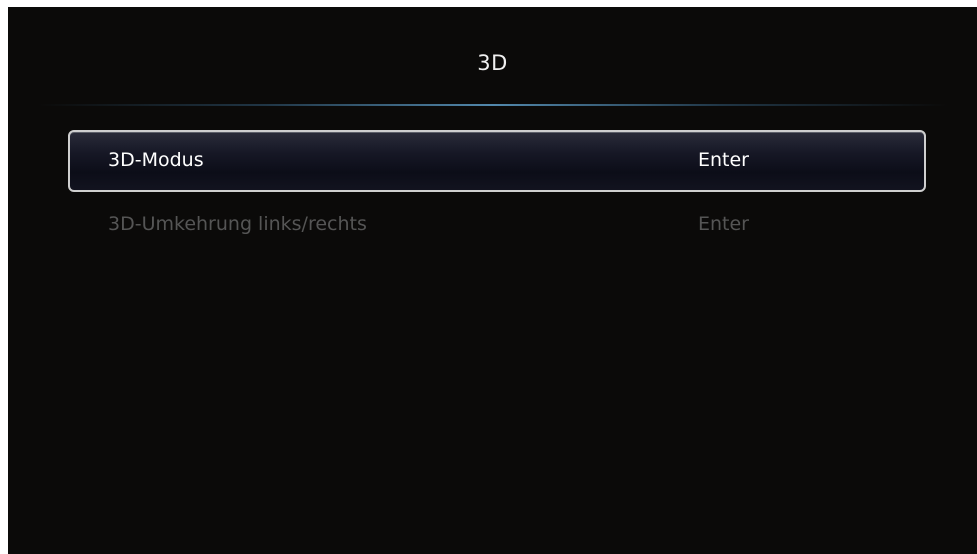 The image size is (977, 554). What do you see at coordinates (493, 105) in the screenshot?
I see `title-divider` at bounding box center [493, 105].